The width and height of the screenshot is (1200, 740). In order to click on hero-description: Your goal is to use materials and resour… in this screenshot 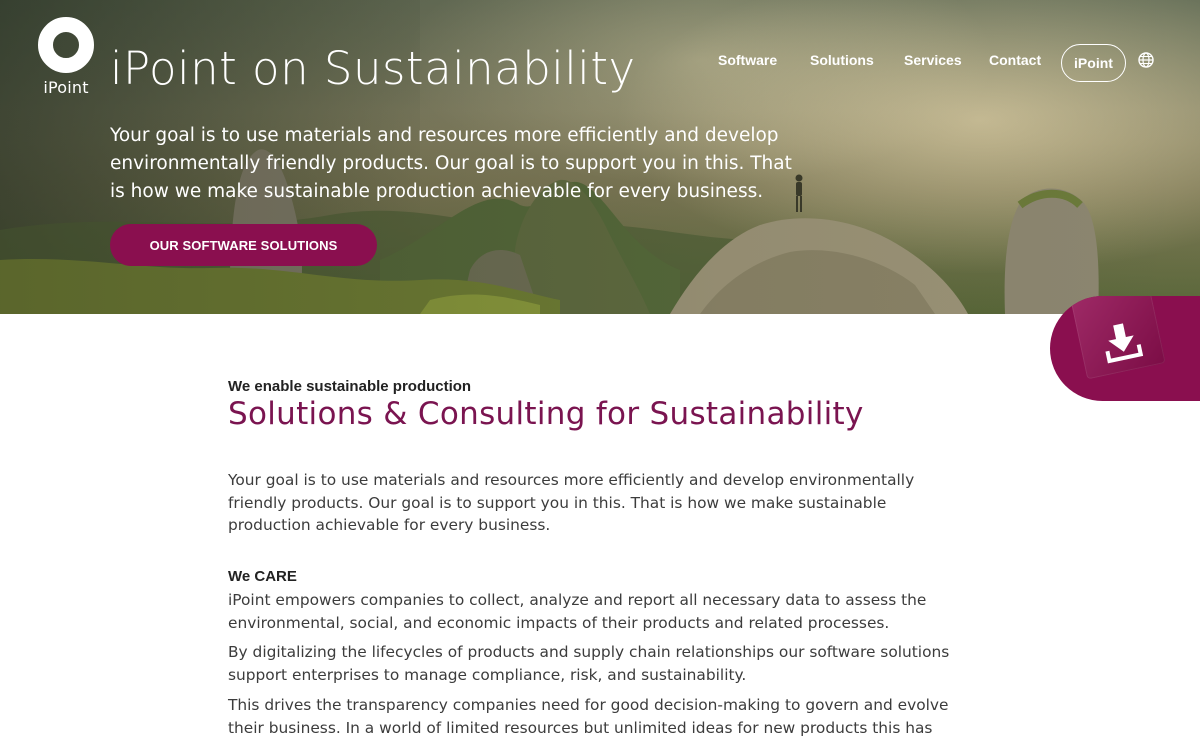, I will do `click(451, 163)`.